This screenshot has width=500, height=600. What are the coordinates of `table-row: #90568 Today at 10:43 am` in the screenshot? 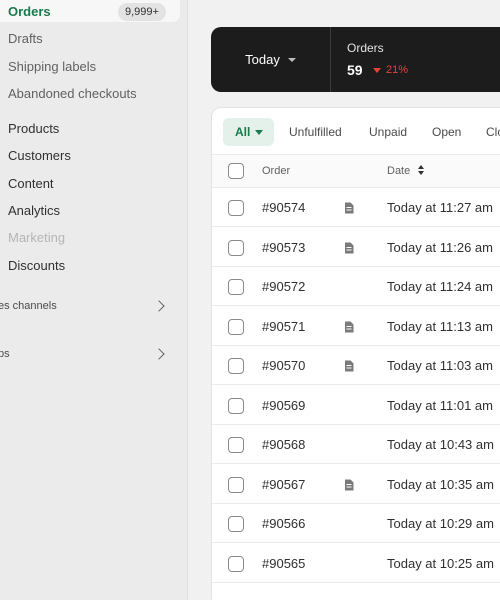 It's located at (356, 444).